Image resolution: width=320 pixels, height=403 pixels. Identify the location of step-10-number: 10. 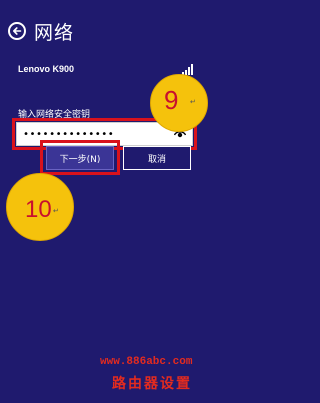
(38, 209).